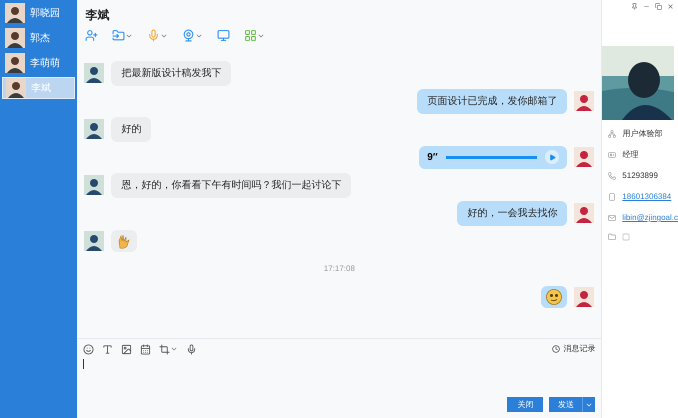 The image size is (678, 418). Describe the element at coordinates (339, 269) in the screenshot. I see `timestamp: 17:17:08` at that location.